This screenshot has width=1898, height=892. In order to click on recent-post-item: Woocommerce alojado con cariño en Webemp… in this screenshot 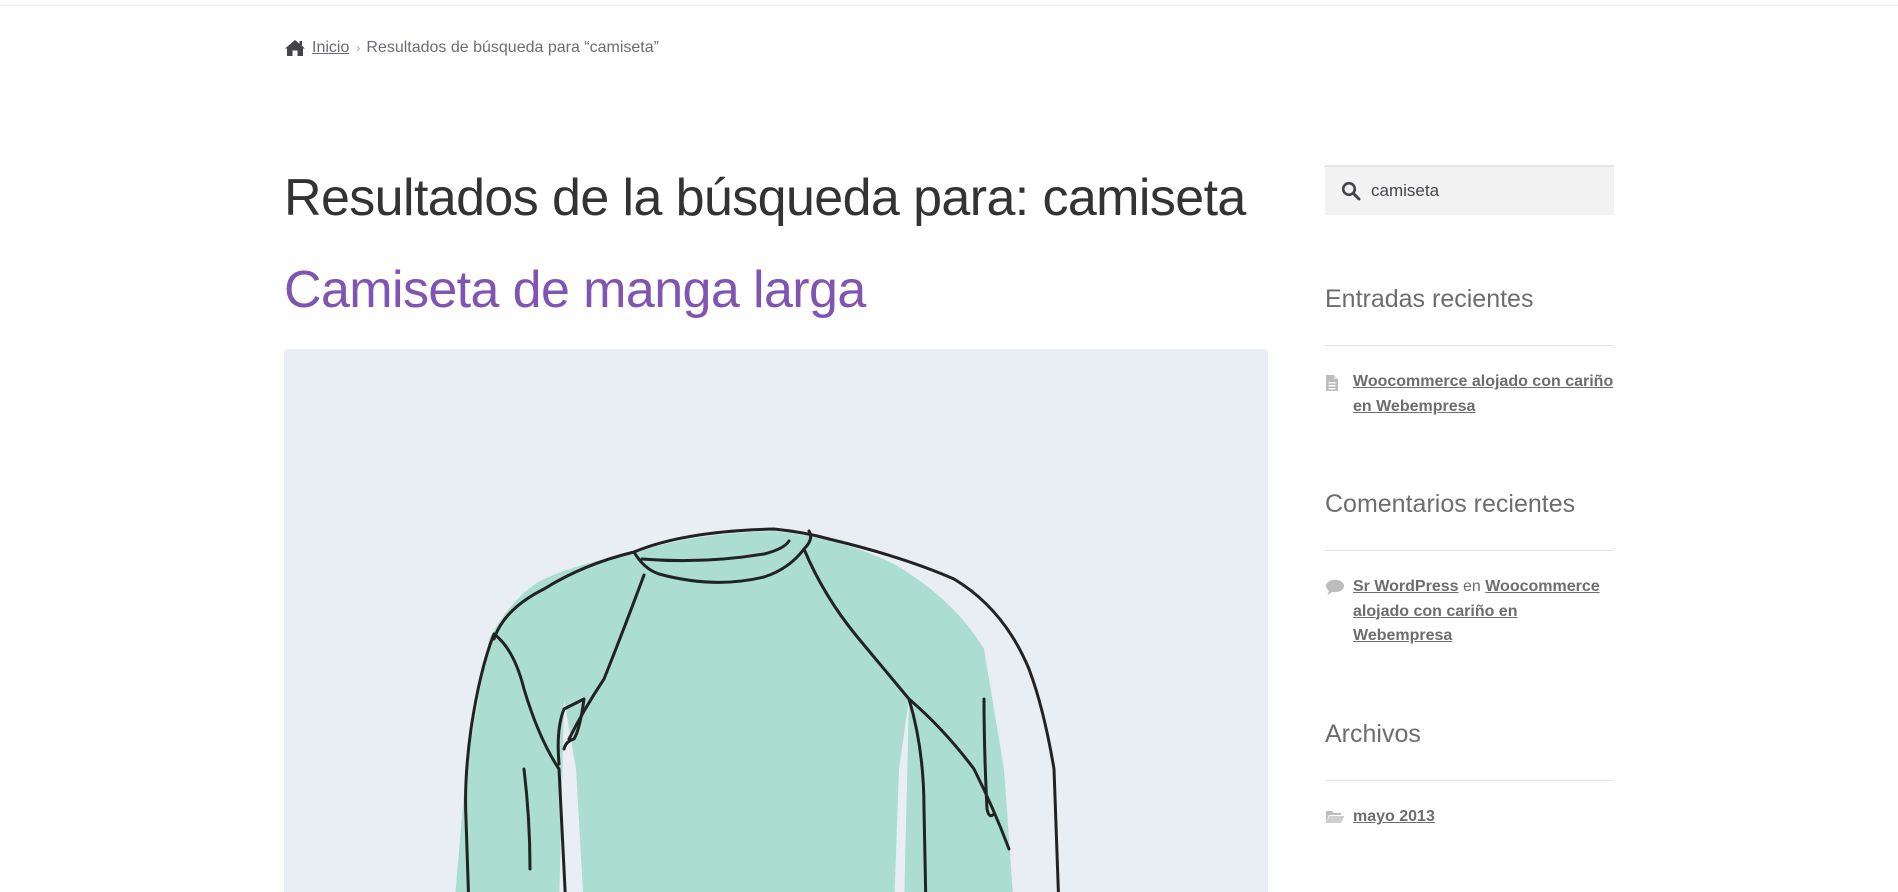, I will do `click(1469, 394)`.